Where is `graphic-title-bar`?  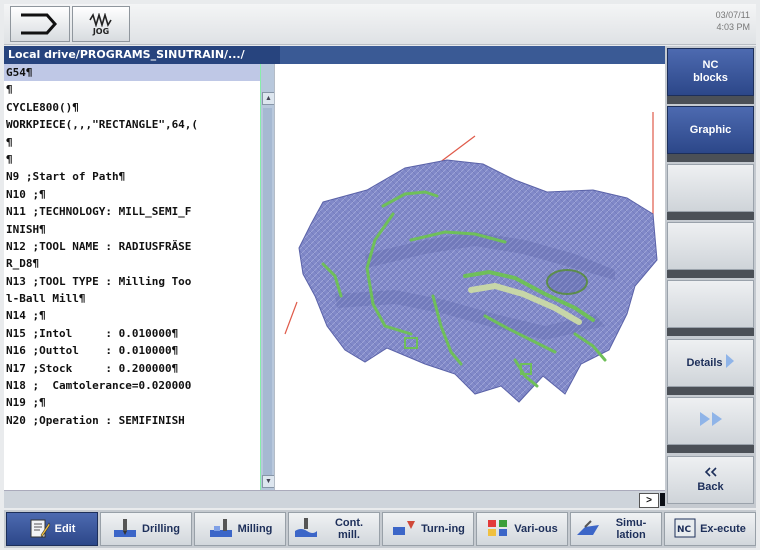 graphic-title-bar is located at coordinates (472, 55).